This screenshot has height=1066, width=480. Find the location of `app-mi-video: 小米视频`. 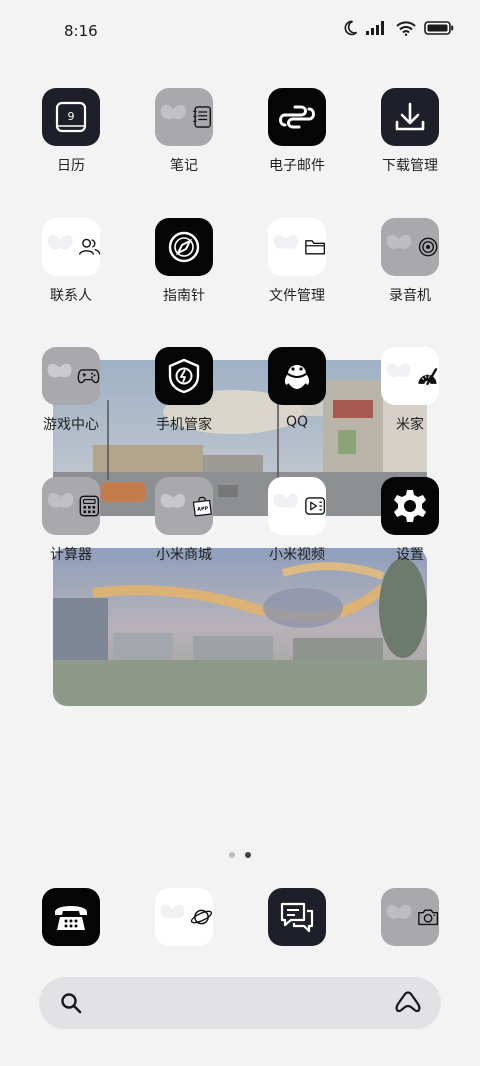

app-mi-video: 小米视频 is located at coordinates (297, 520).